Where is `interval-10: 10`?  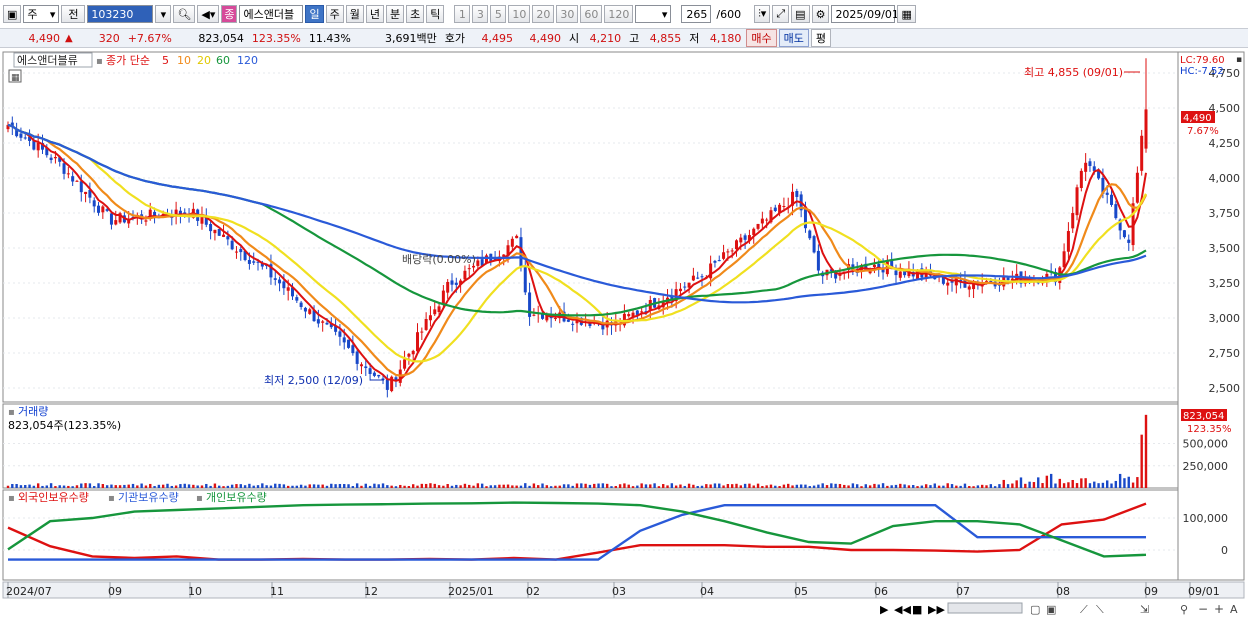 interval-10: 10 is located at coordinates (519, 14).